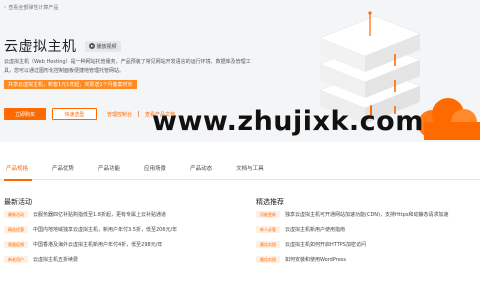  I want to click on product-tabs: 产品规格 产品优势 产品功能 应用场景 产品动态 文档与工具, so click(240, 168).